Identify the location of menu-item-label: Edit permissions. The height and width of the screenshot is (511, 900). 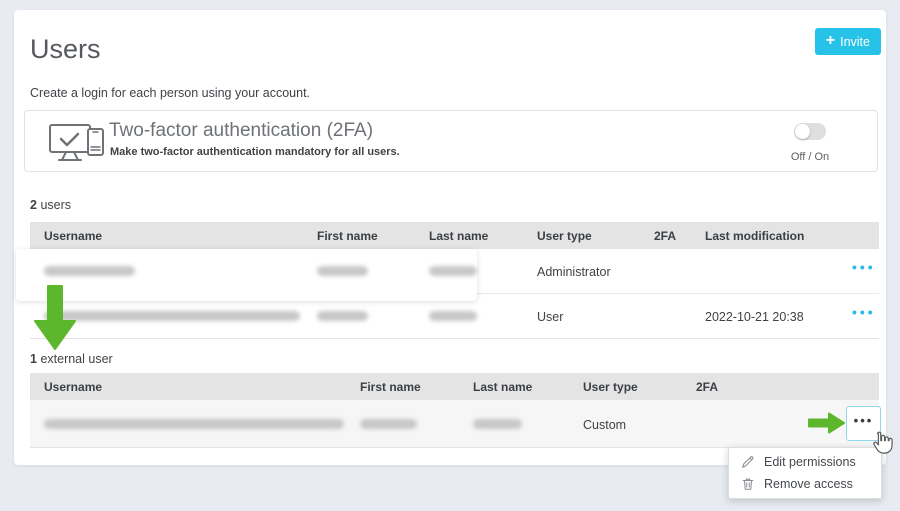
(810, 462).